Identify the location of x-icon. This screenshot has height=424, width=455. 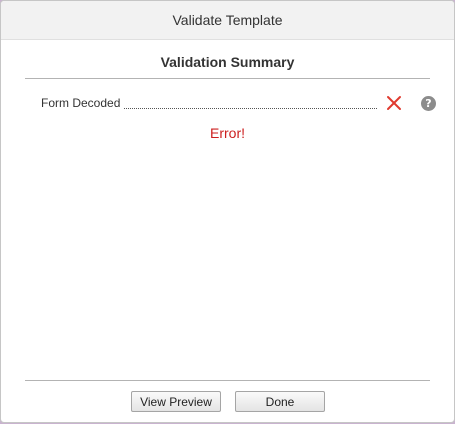
(394, 103).